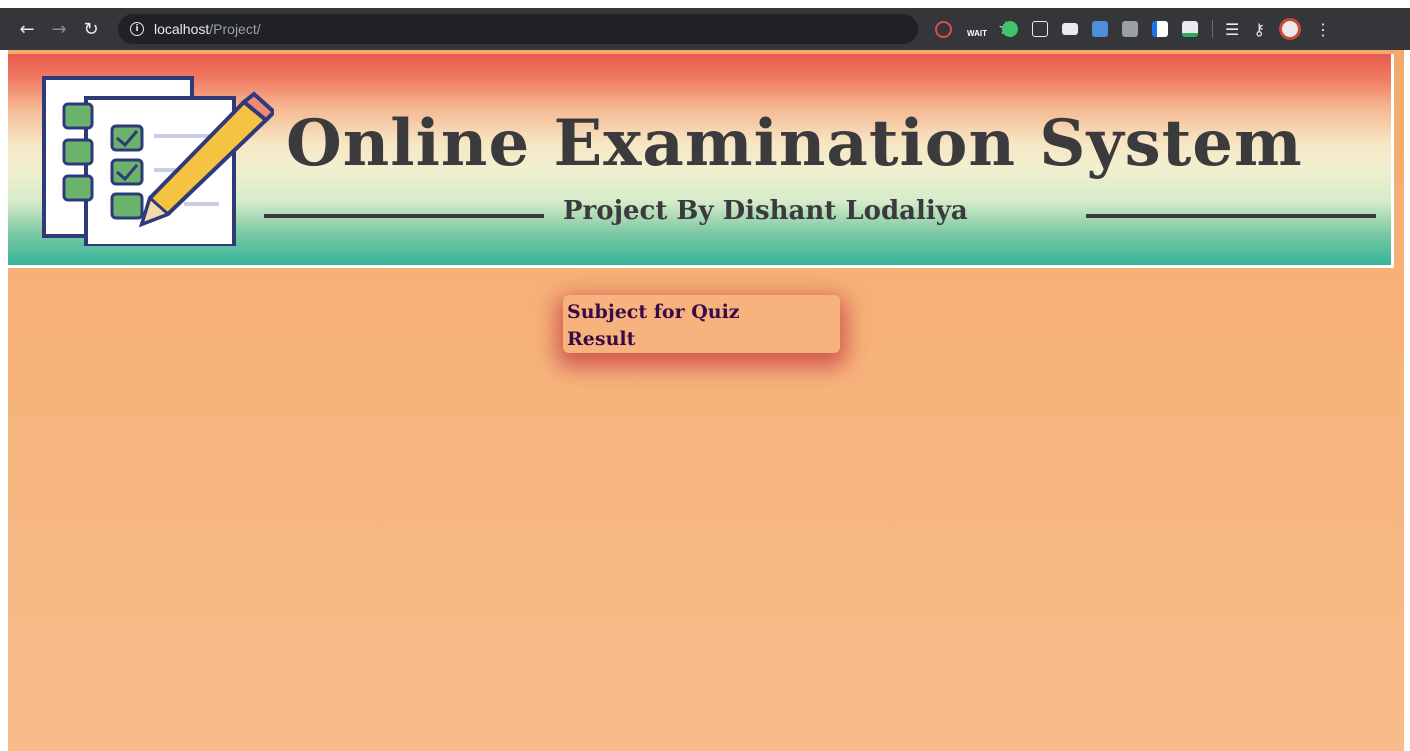 This screenshot has width=1410, height=751. Describe the element at coordinates (1232, 29) in the screenshot. I see `playlist-icon: ☰` at that location.